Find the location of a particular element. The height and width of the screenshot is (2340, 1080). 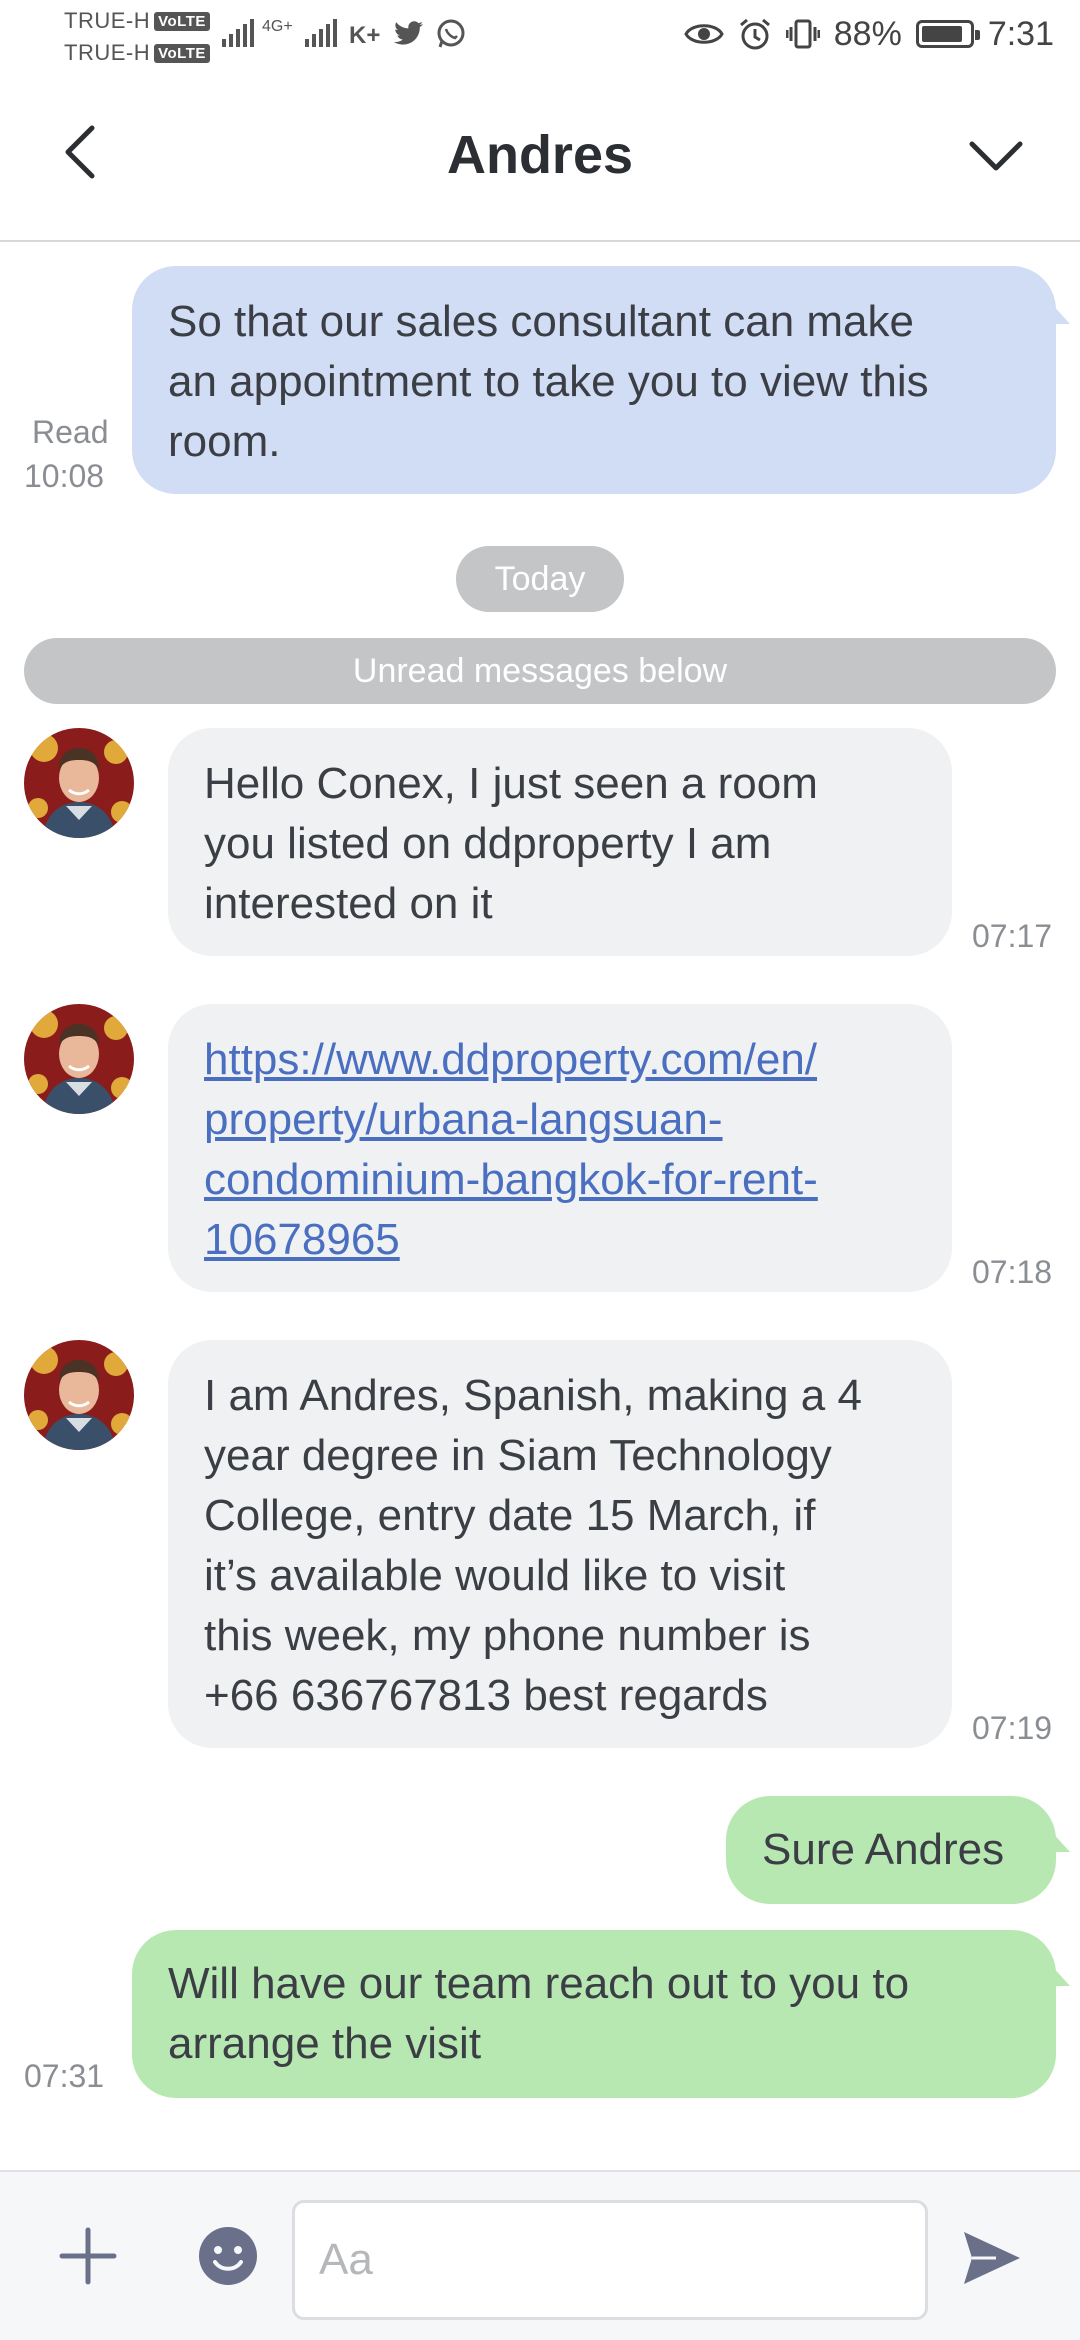

carrier-2-label: TRUE-H is located at coordinates (107, 52).